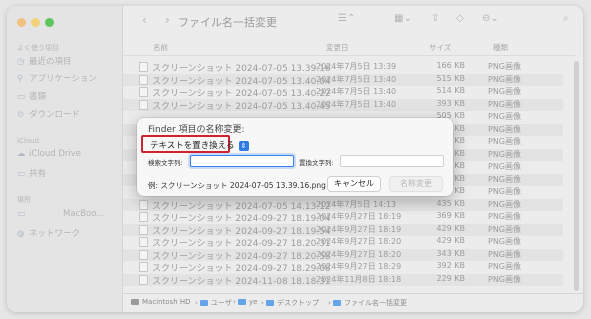  I want to click on replace-input, so click(392, 161).